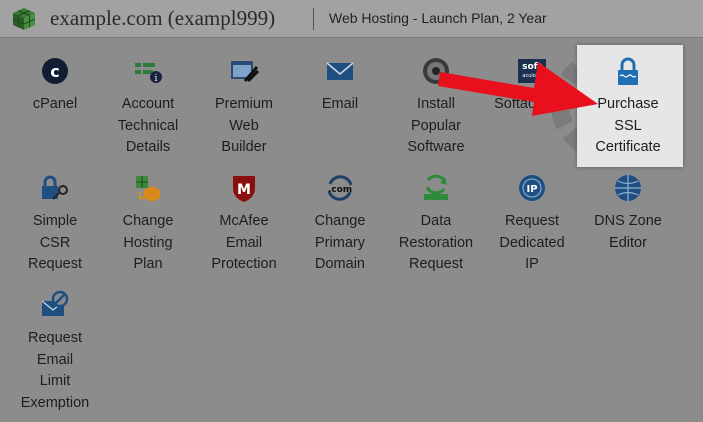  I want to click on tile-label: Simple CSR Request, so click(55, 243).